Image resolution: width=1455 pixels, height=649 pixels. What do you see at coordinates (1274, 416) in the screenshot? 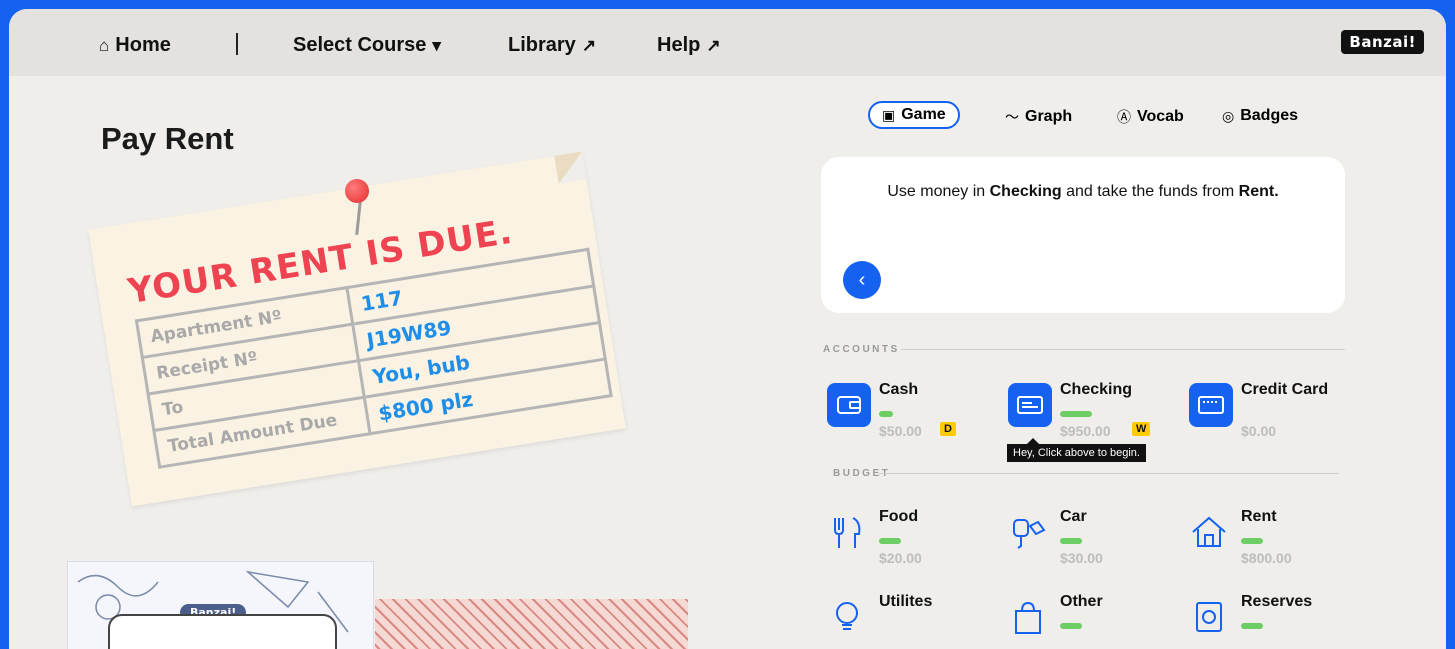
I see `account-credit-card: Credit Card $0.00` at bounding box center [1274, 416].